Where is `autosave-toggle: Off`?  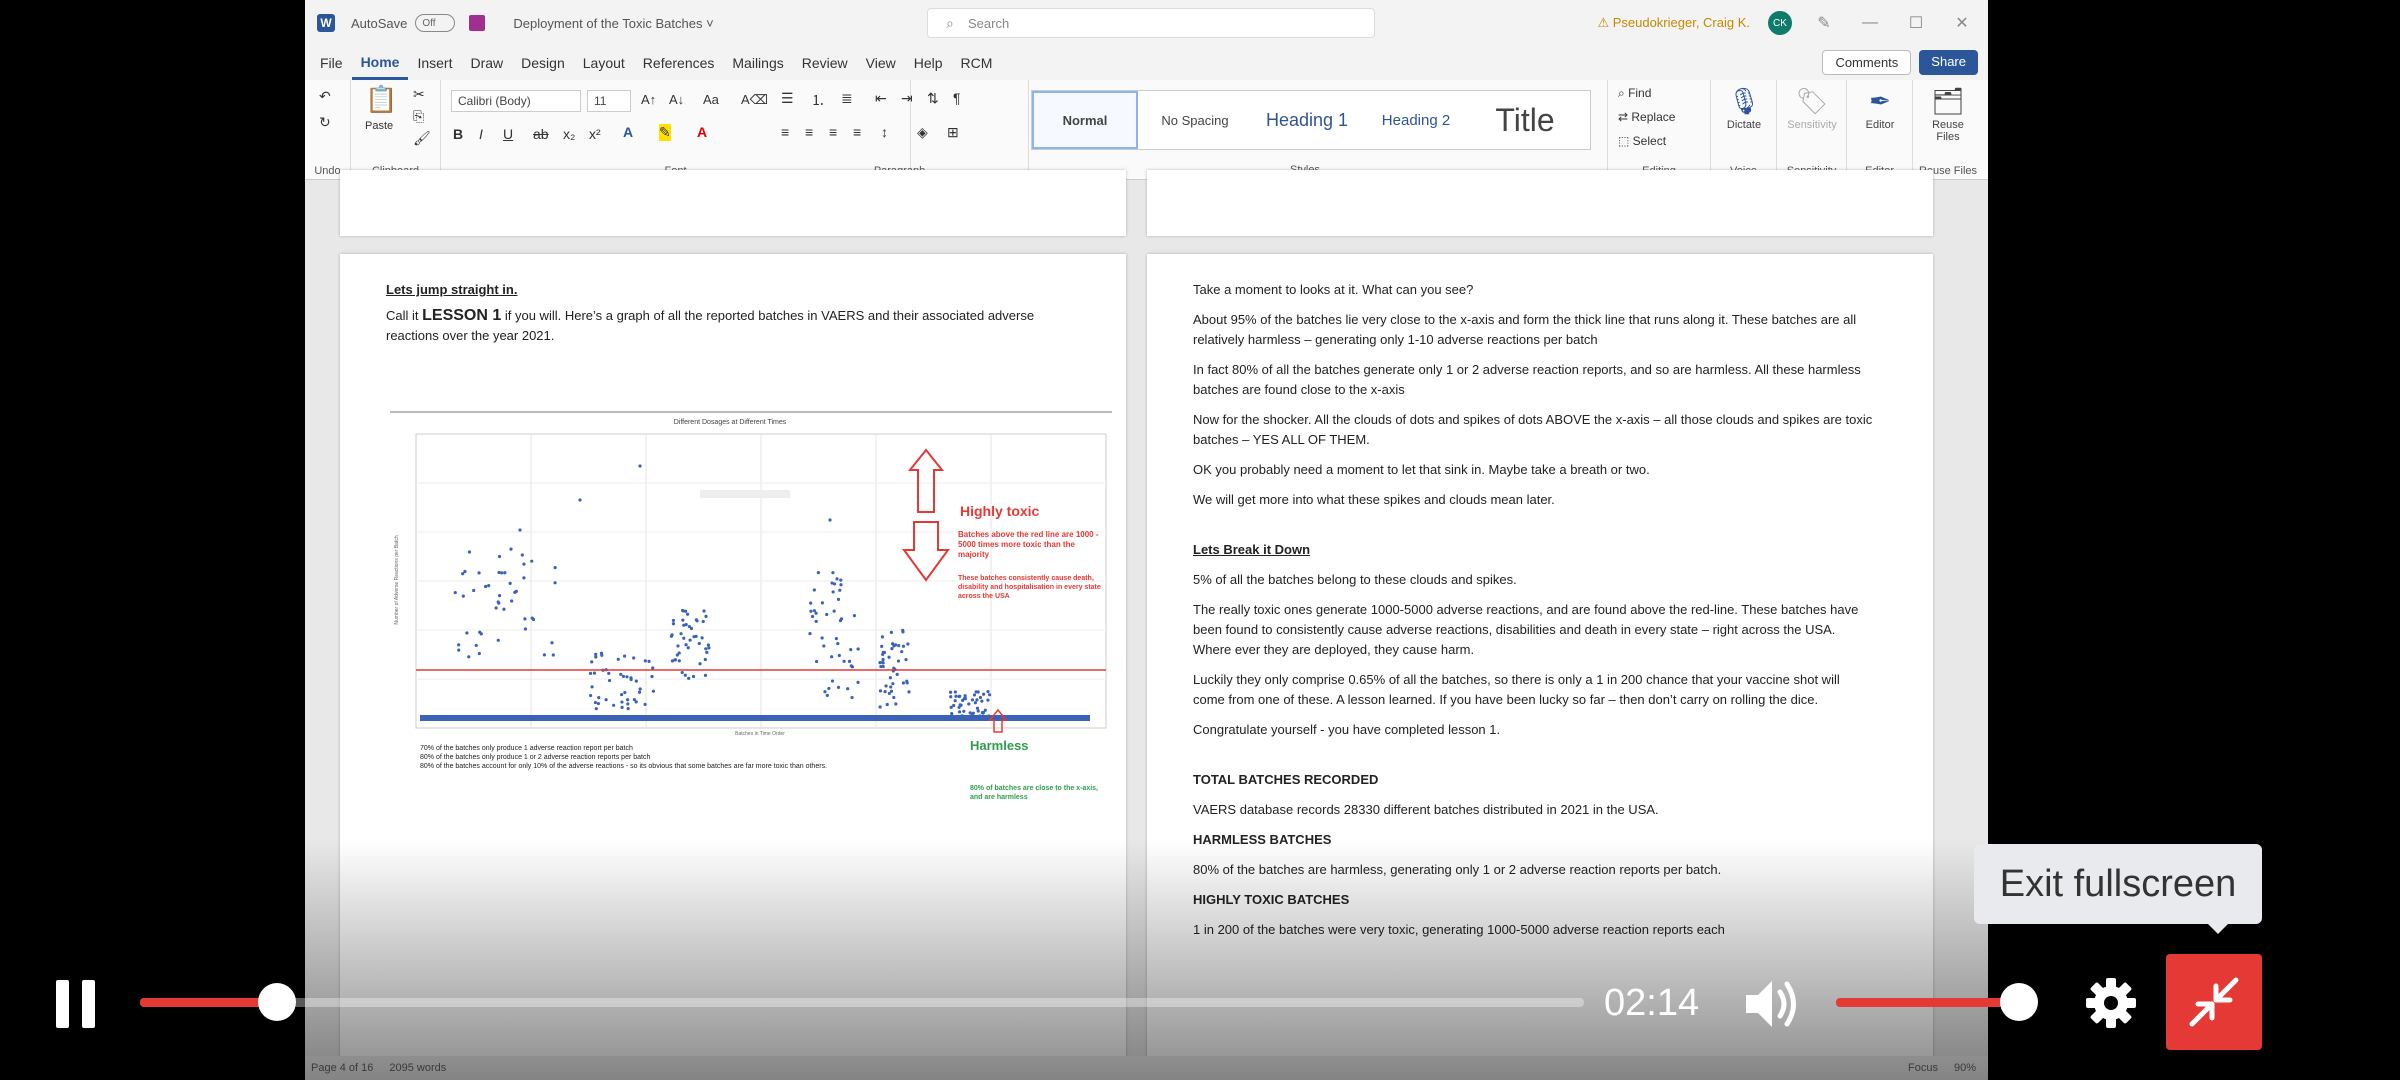
autosave-toggle: Off is located at coordinates (435, 23).